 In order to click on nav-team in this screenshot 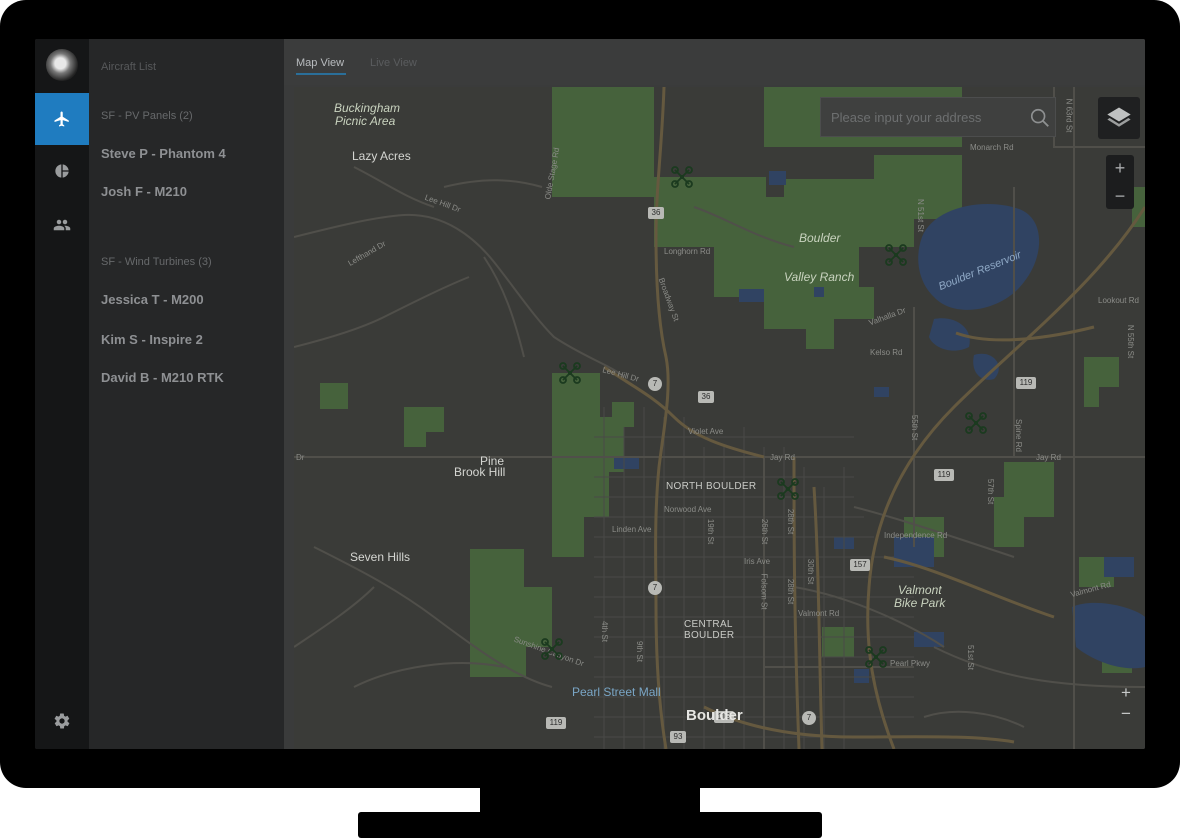, I will do `click(62, 225)`.